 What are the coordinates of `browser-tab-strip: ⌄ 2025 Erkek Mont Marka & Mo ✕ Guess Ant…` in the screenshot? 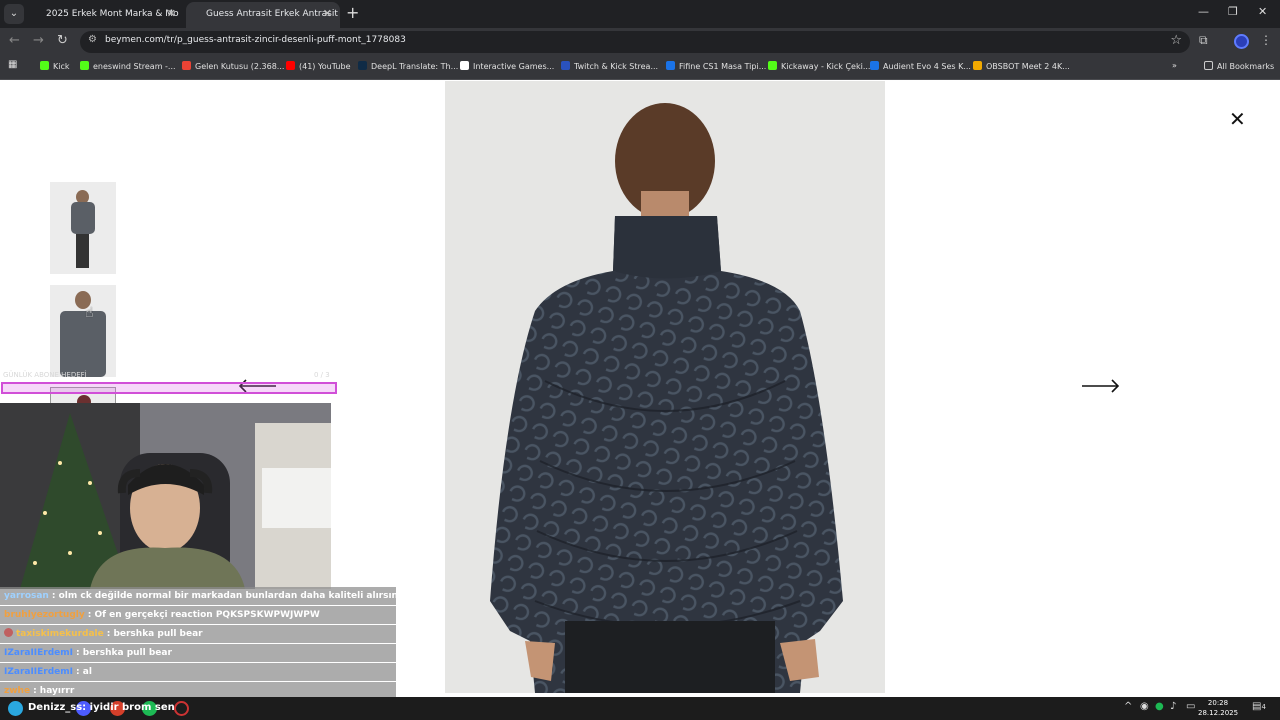 It's located at (640, 14).